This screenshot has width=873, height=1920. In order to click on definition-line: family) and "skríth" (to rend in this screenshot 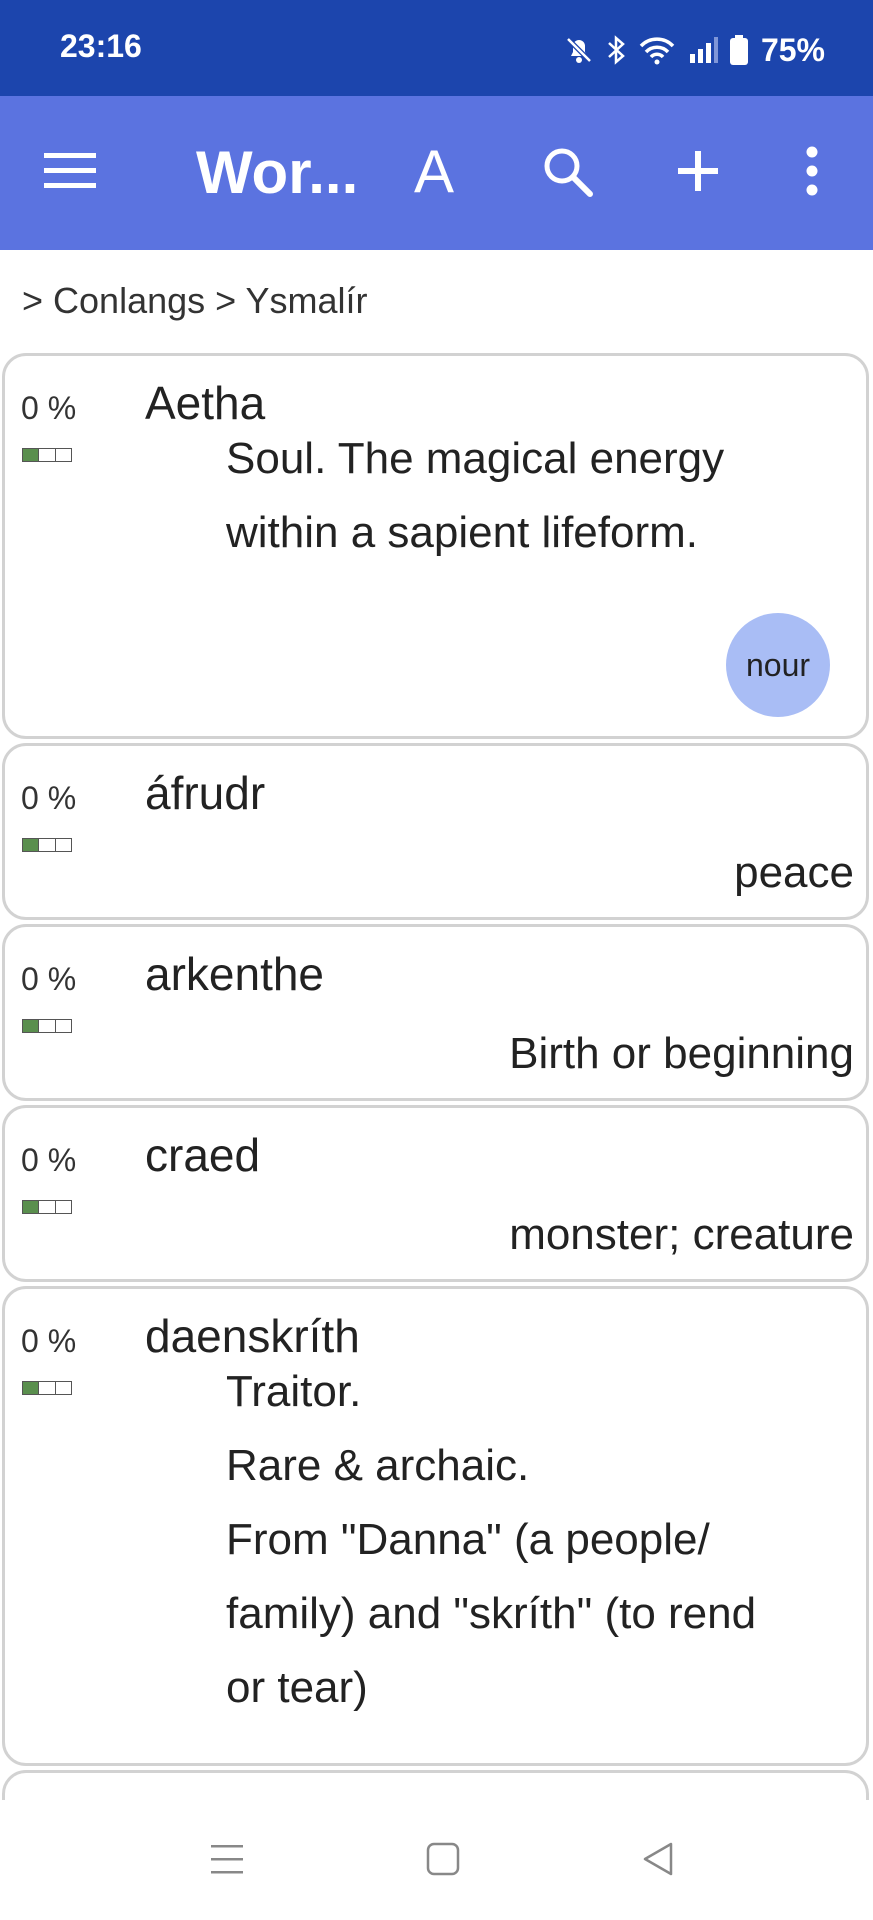, I will do `click(491, 1613)`.